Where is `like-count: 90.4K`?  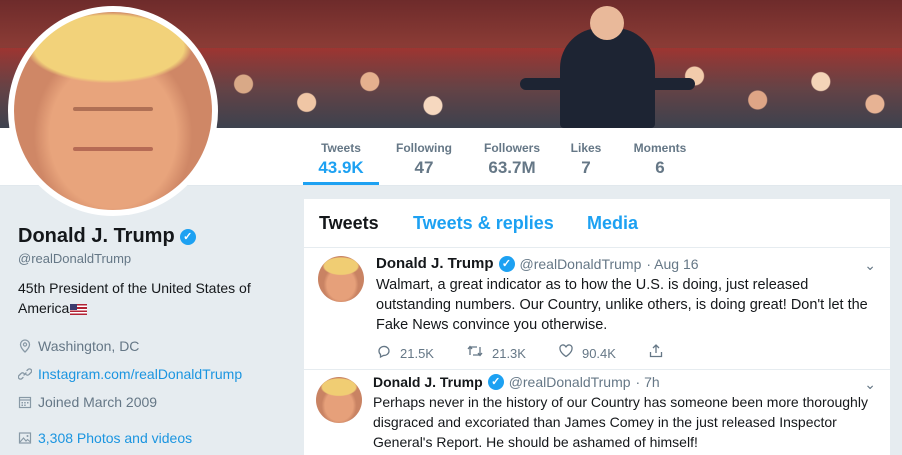 like-count: 90.4K is located at coordinates (598, 353).